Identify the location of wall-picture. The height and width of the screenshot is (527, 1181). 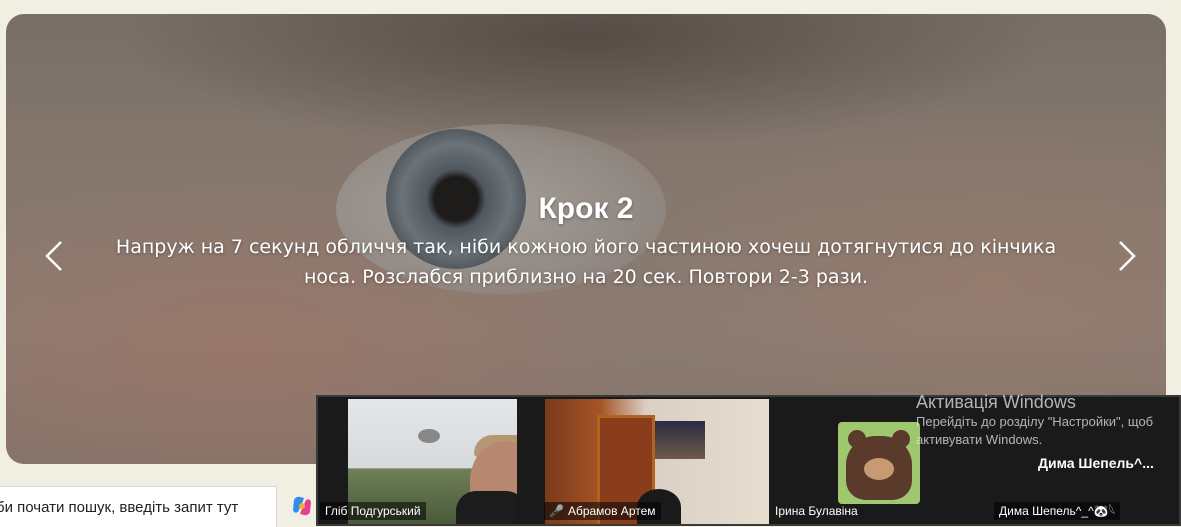
(680, 440).